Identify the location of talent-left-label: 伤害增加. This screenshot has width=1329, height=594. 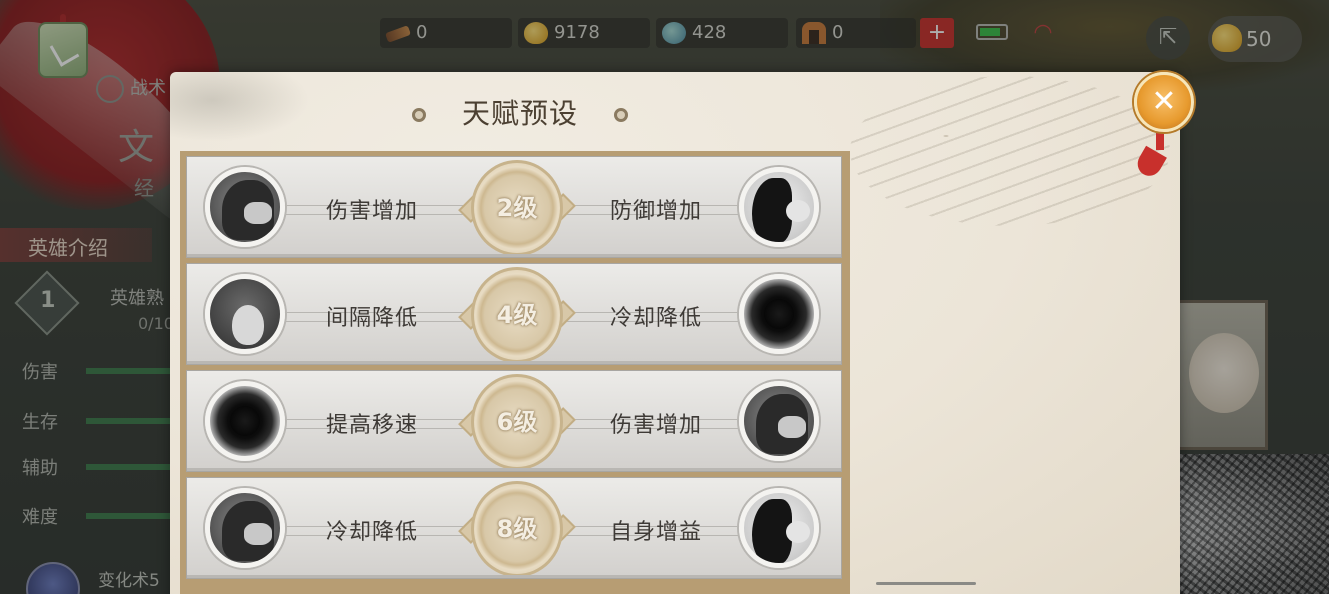
(371, 211).